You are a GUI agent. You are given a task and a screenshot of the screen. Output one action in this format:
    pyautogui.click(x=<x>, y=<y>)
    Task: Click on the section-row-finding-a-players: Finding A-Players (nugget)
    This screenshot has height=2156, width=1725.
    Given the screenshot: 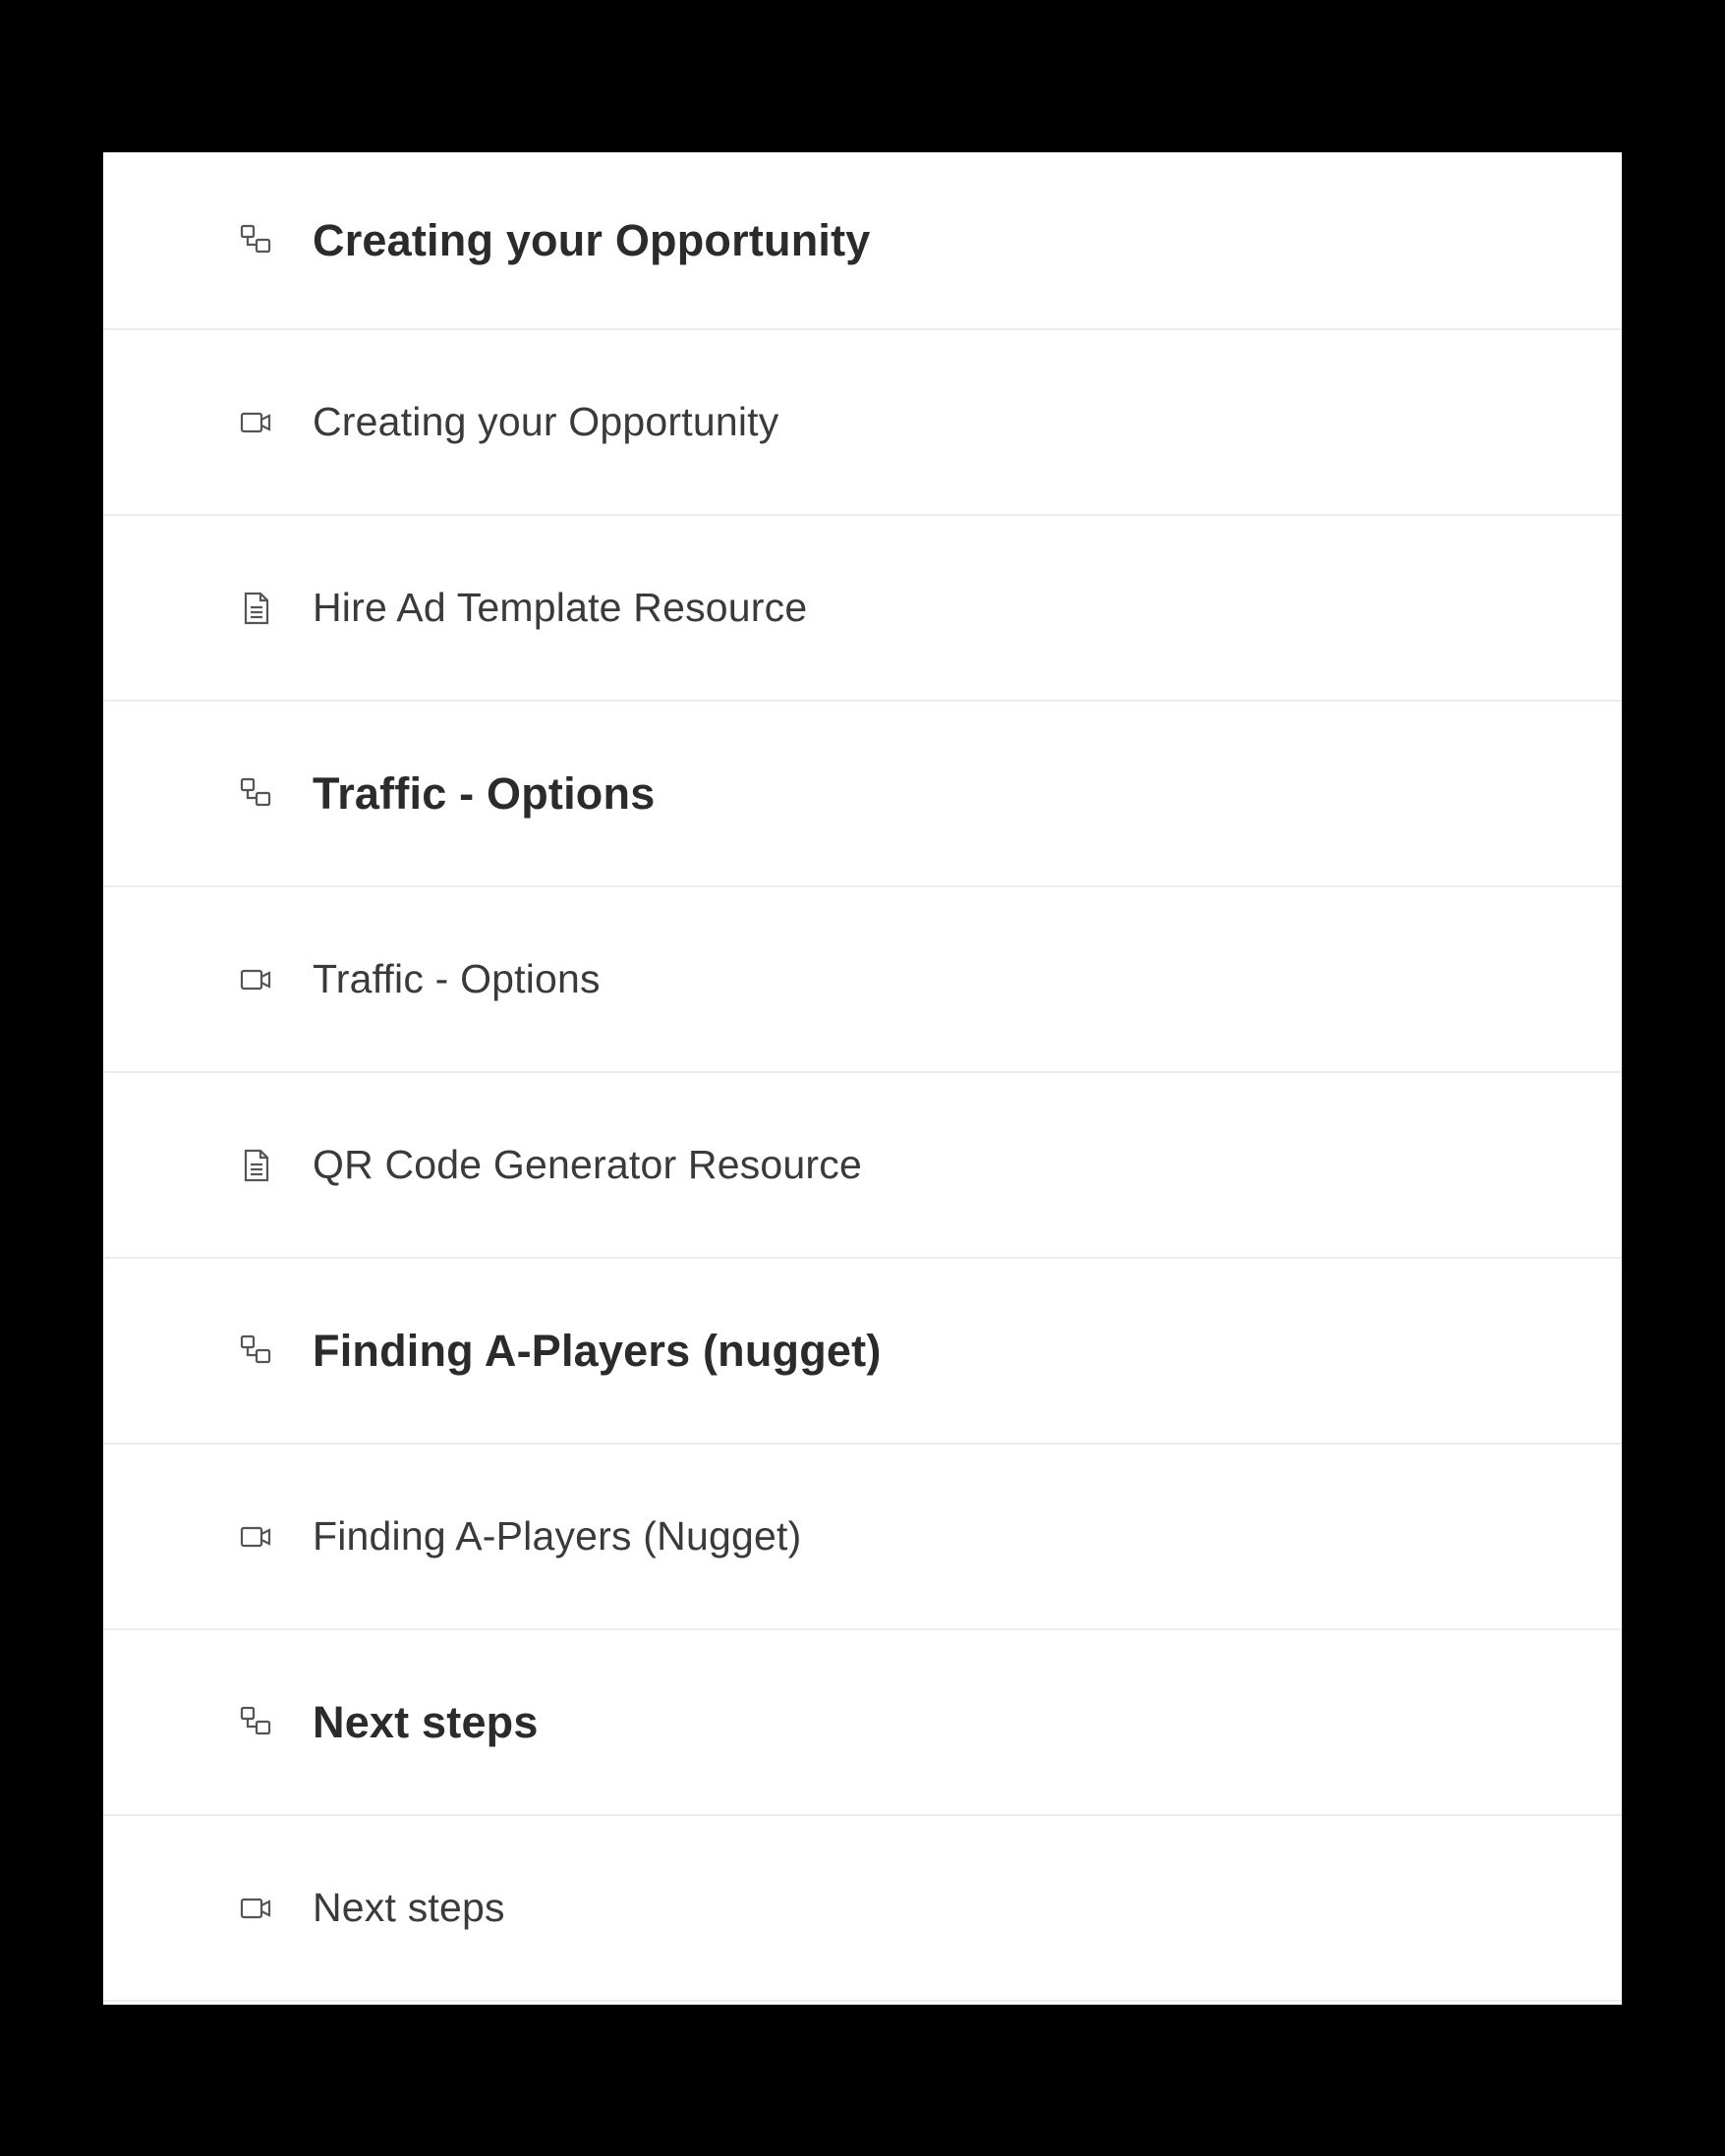 What is the action you would take?
    pyautogui.click(x=862, y=1352)
    